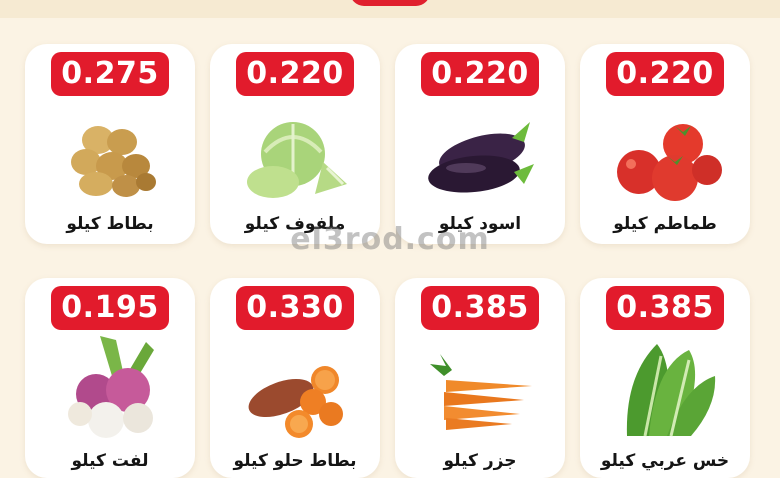 This screenshot has height=478, width=780. What do you see at coordinates (110, 308) in the screenshot?
I see `price-badge: 0.195` at bounding box center [110, 308].